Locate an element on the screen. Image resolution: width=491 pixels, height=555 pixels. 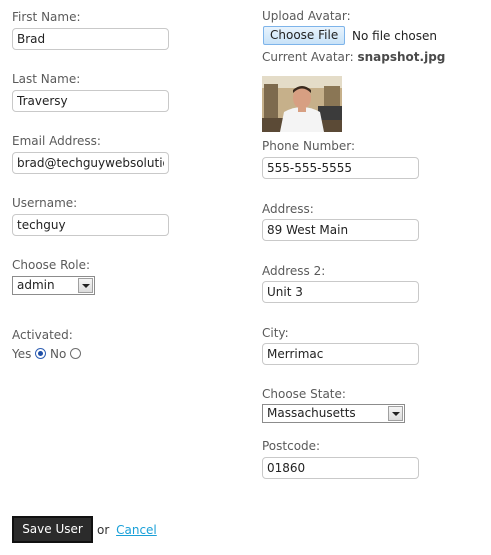
address-label: Address: is located at coordinates (288, 209).